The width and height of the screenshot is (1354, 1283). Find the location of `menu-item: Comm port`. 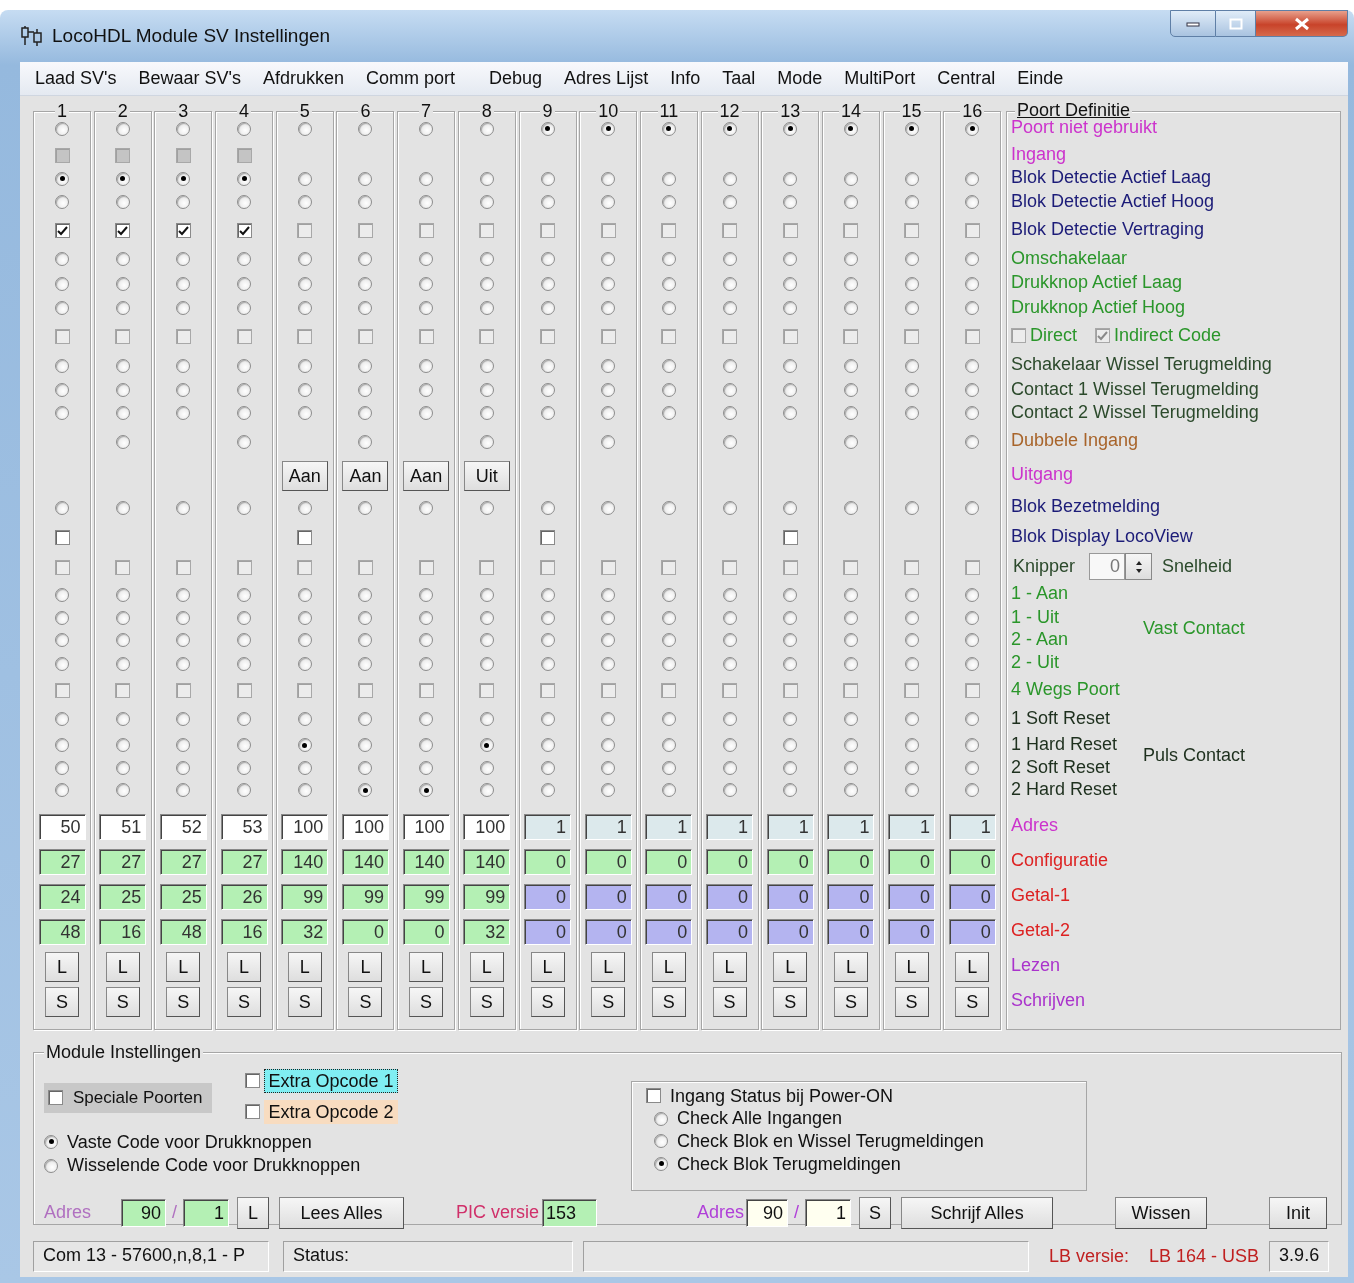

menu-item: Comm port is located at coordinates (411, 78).